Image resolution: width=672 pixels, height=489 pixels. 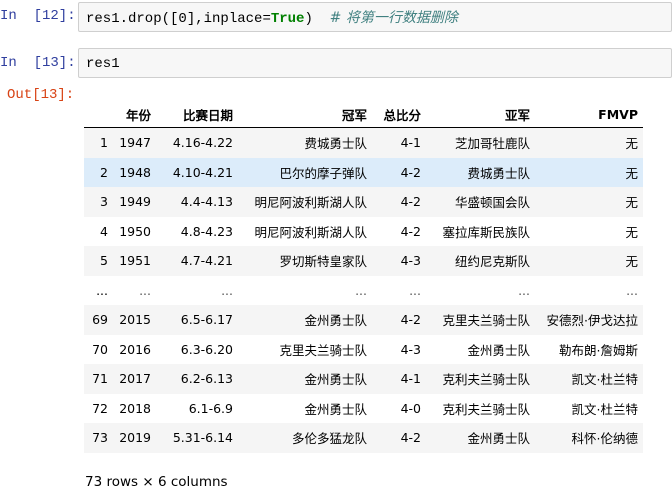 What do you see at coordinates (156, 481) in the screenshot?
I see `dataframe-shape-note: 73 rows × 6 columns` at bounding box center [156, 481].